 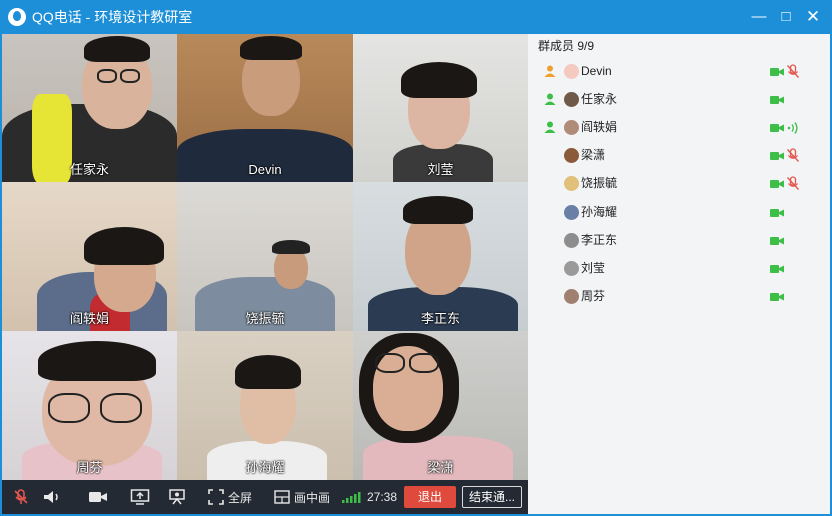 I want to click on participant-name: 阎轶娟, so click(x=89, y=318).